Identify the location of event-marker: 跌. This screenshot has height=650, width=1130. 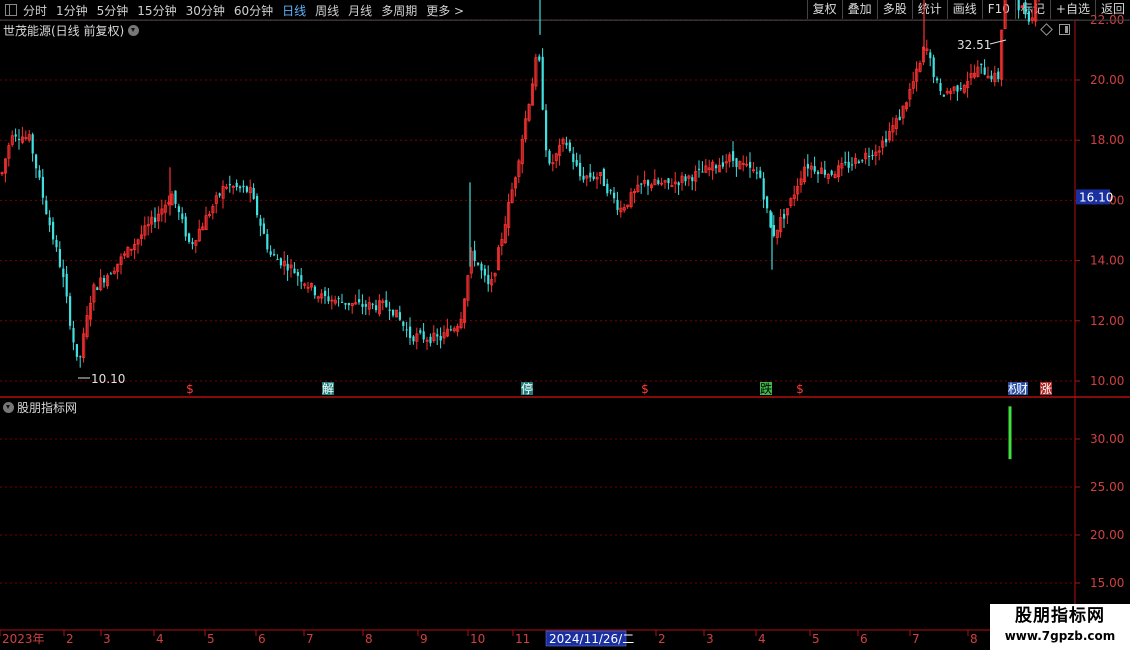
(766, 388).